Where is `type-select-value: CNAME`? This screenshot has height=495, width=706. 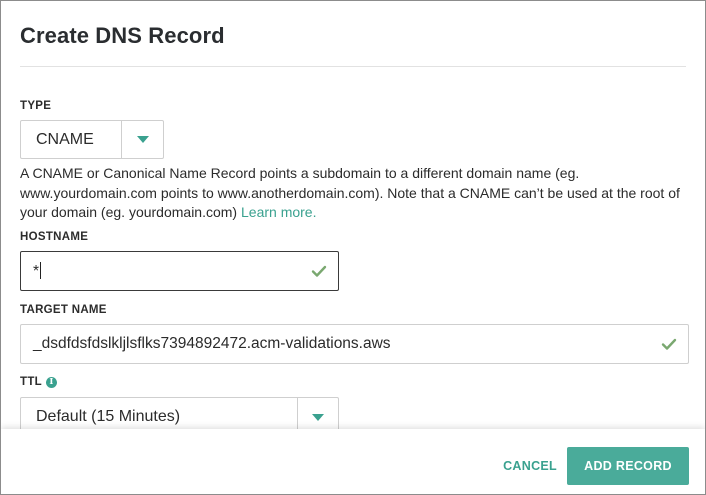
type-select-value: CNAME is located at coordinates (65, 139).